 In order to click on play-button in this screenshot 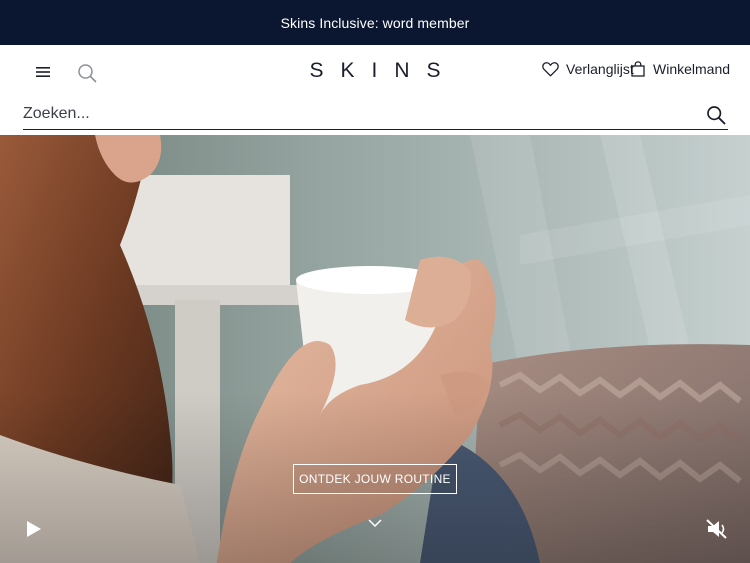, I will do `click(34, 529)`.